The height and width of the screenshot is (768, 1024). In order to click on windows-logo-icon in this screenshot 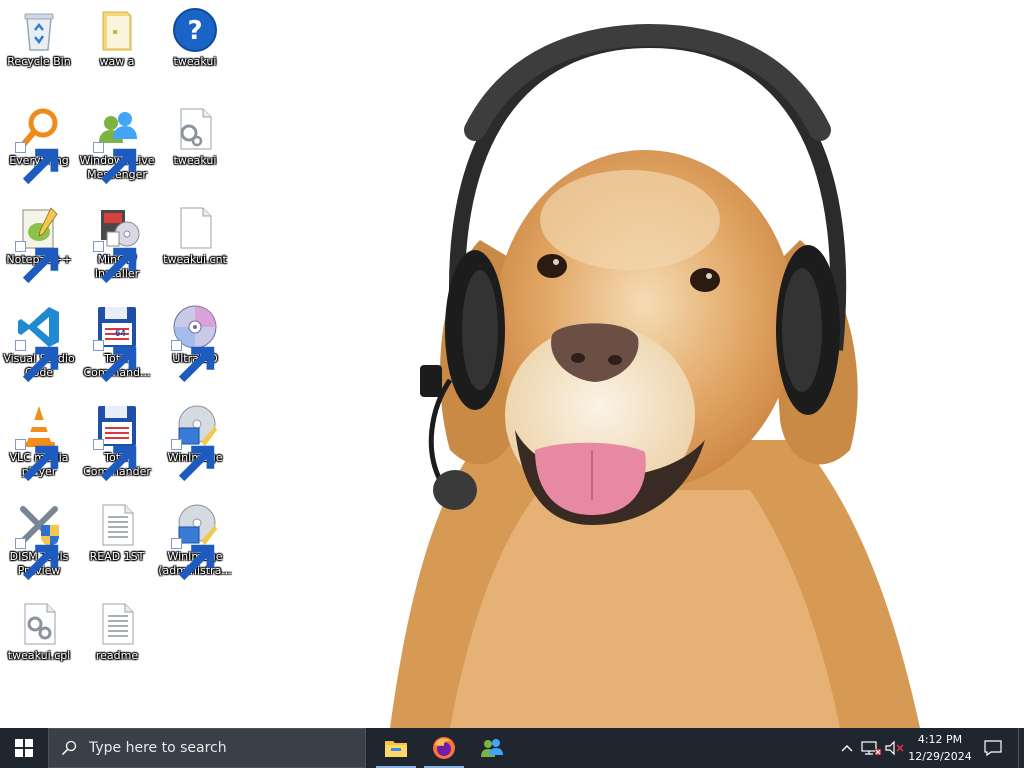, I will do `click(24, 748)`.